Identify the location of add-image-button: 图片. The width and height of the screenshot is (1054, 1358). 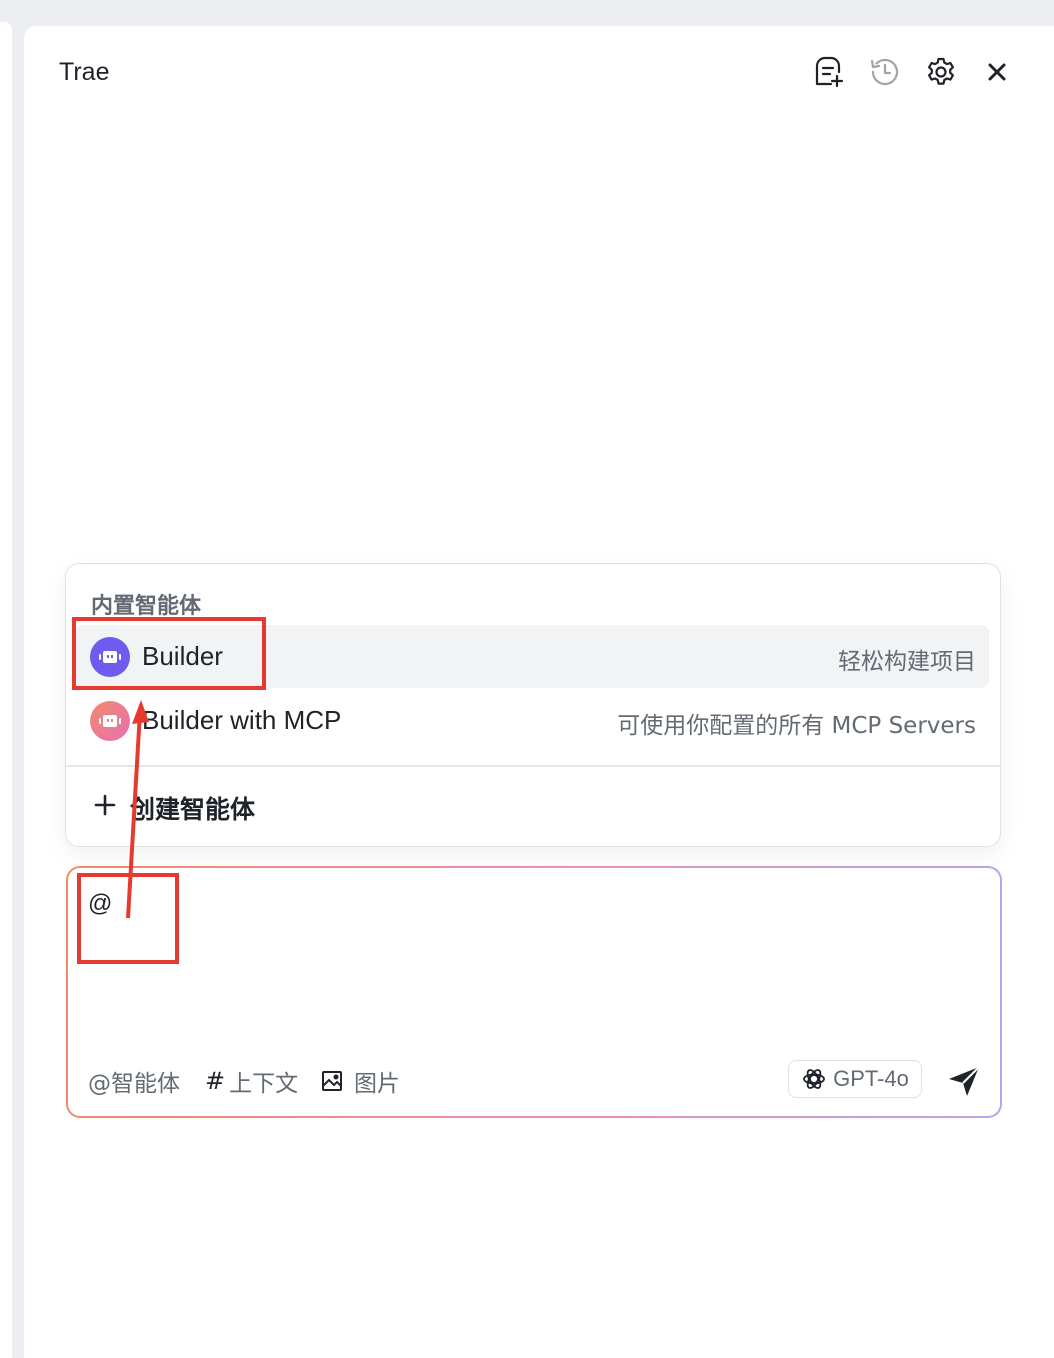
(360, 1081).